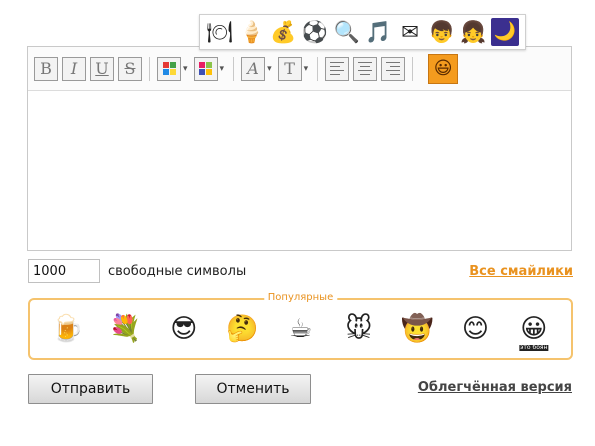 This screenshot has width=595, height=446. Describe the element at coordinates (365, 68) in the screenshot. I see `align-center-button` at that location.